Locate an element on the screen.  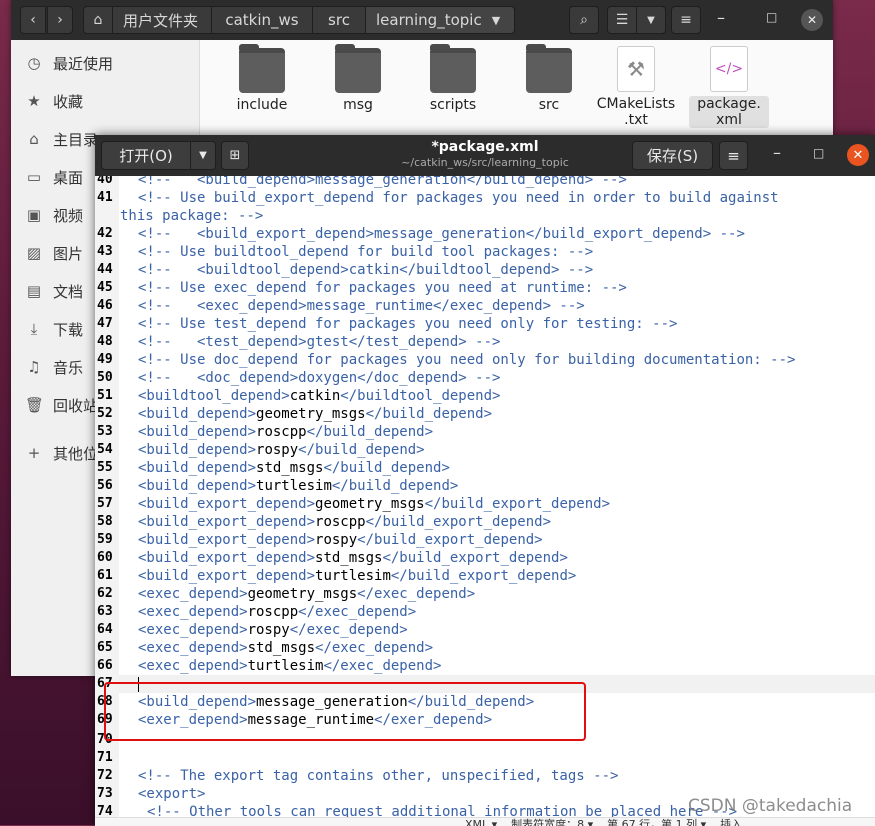
search-button: ⌕ is located at coordinates (584, 20).